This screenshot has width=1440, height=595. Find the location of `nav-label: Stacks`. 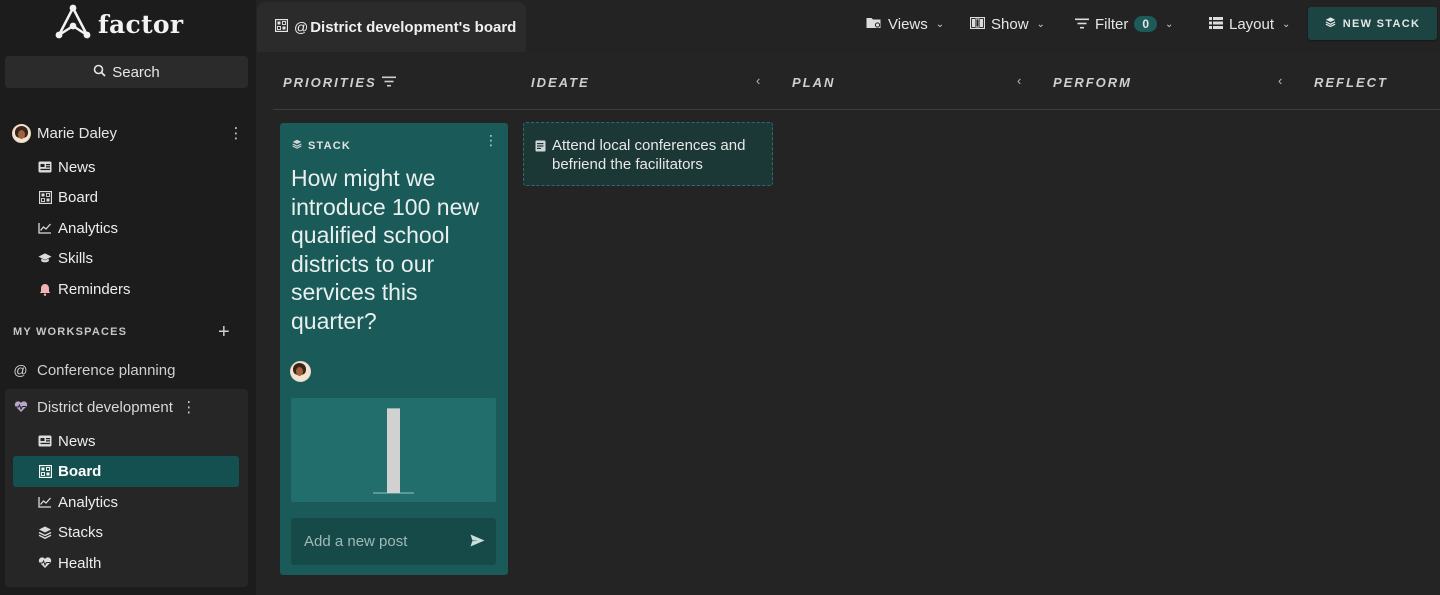

nav-label: Stacks is located at coordinates (81, 532).